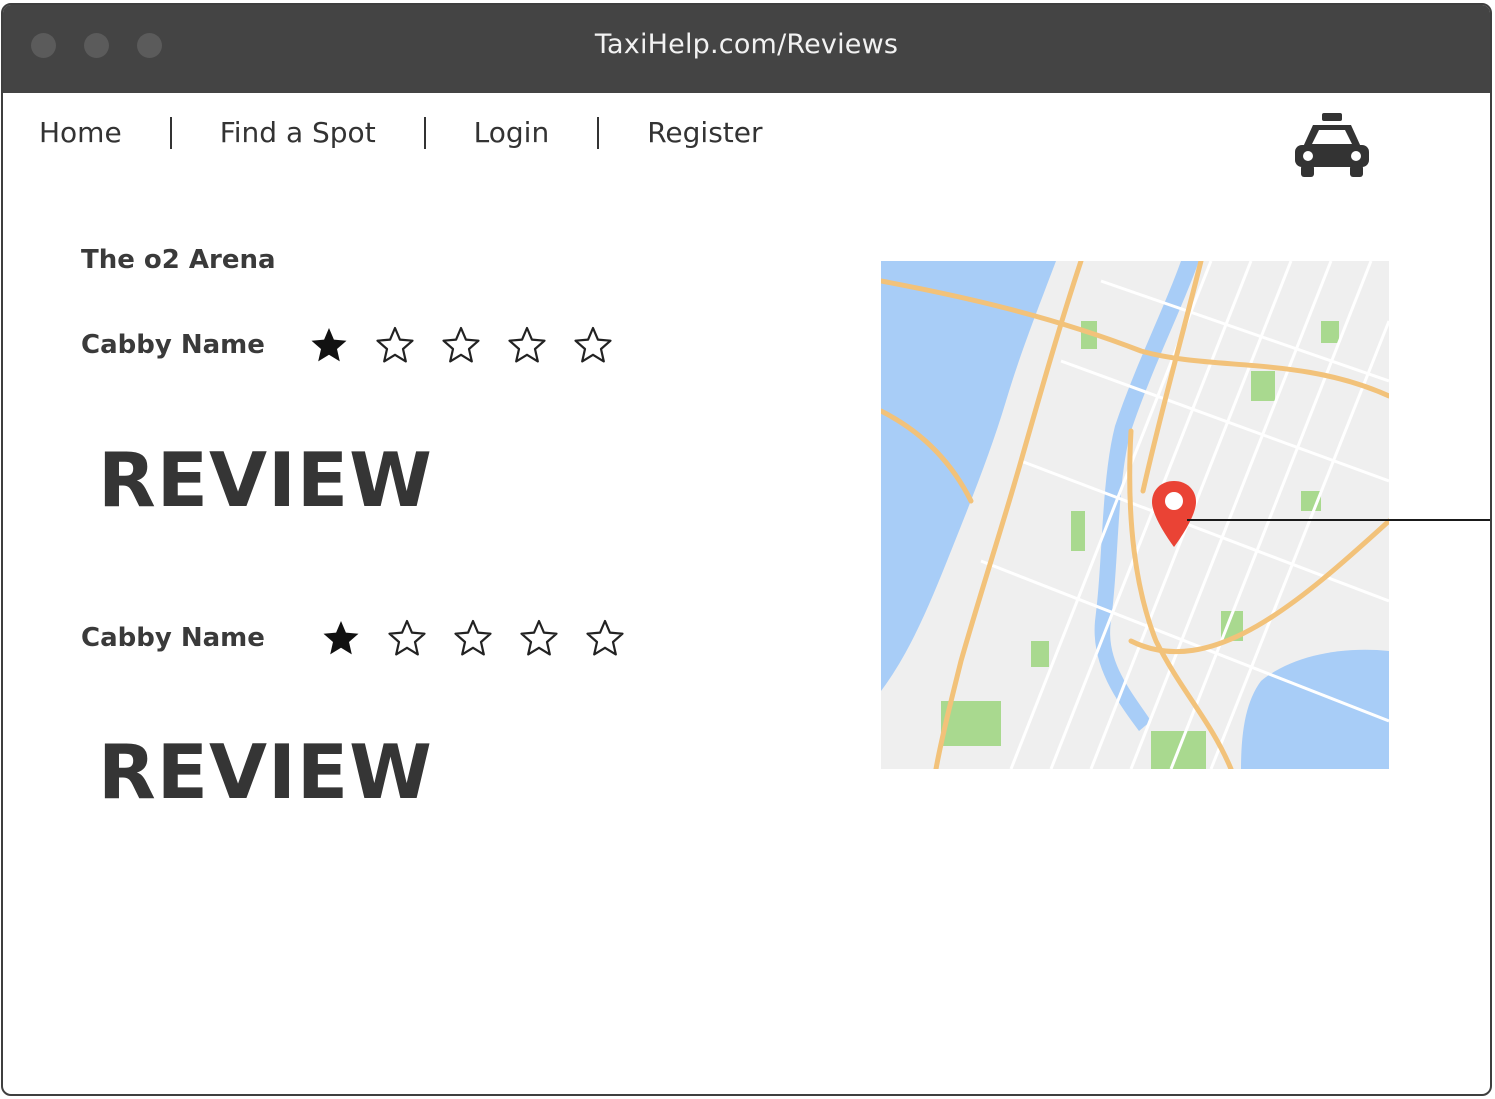  What do you see at coordinates (746, 44) in the screenshot?
I see `window-title: TaxiHelp.com/Reviews` at bounding box center [746, 44].